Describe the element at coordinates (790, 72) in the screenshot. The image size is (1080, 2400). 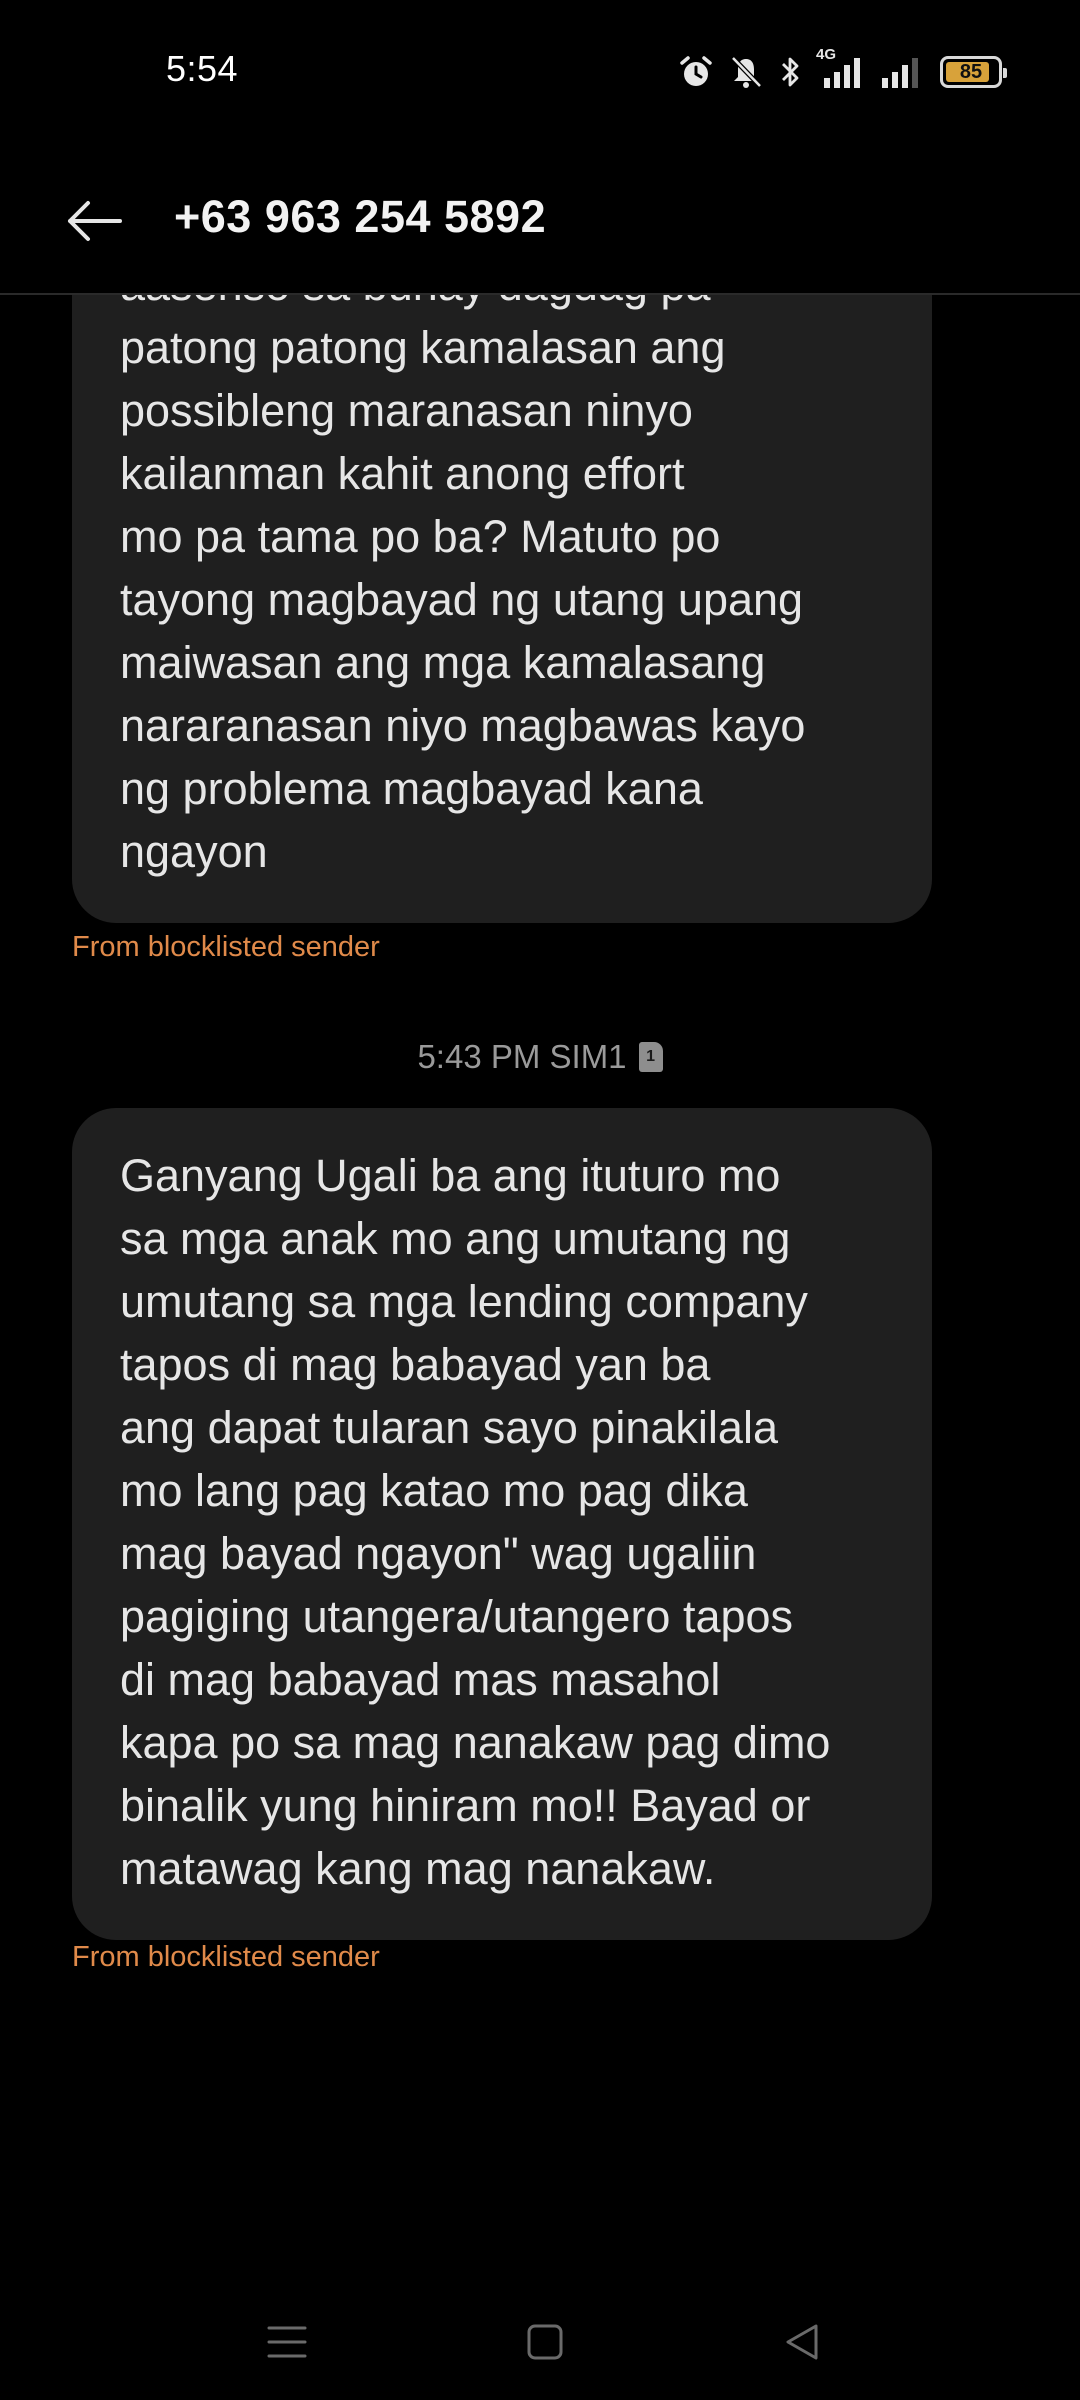
I see `bluetooth-icon` at that location.